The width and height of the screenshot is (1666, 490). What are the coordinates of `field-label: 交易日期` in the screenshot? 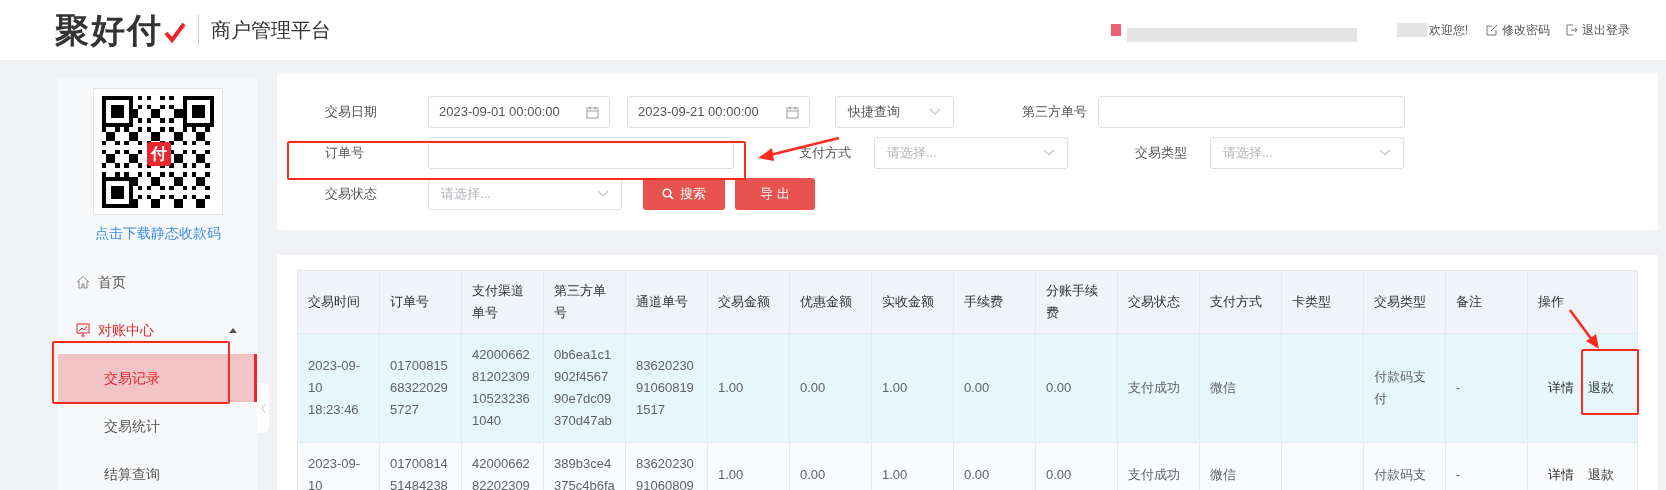 It's located at (351, 112).